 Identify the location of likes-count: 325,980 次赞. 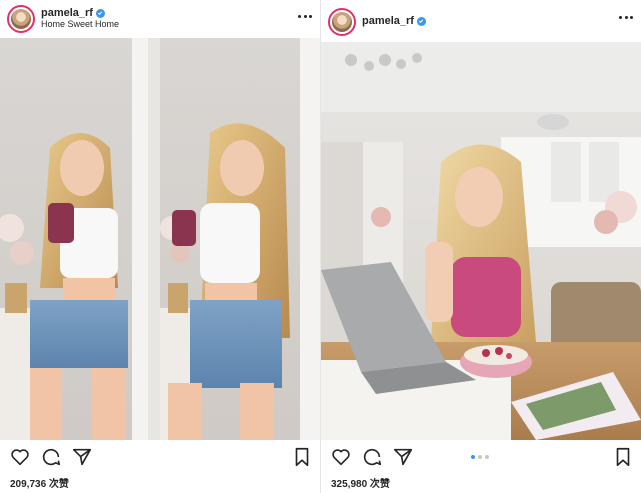
(360, 482).